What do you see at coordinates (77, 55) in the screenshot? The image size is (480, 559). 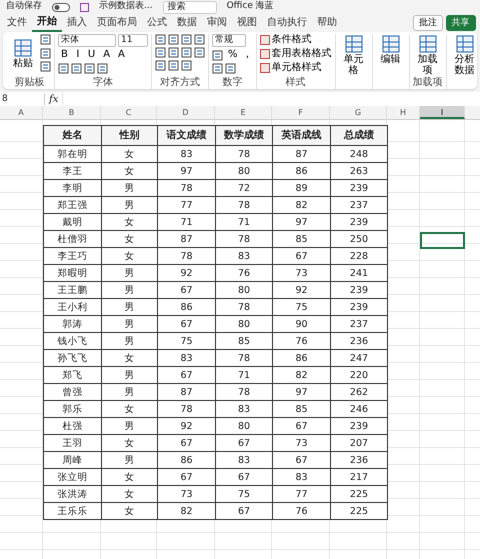 I see `format-button: I` at bounding box center [77, 55].